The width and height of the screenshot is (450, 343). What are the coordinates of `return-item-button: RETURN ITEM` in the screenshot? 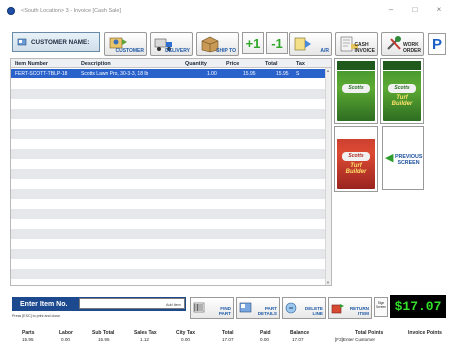 It's located at (350, 308).